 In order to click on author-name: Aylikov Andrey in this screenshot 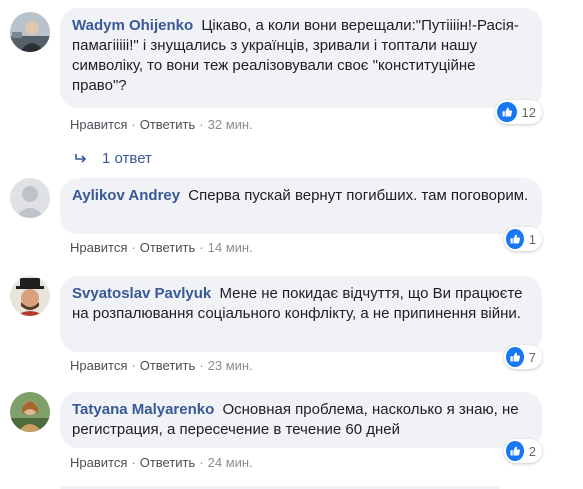, I will do `click(126, 195)`.